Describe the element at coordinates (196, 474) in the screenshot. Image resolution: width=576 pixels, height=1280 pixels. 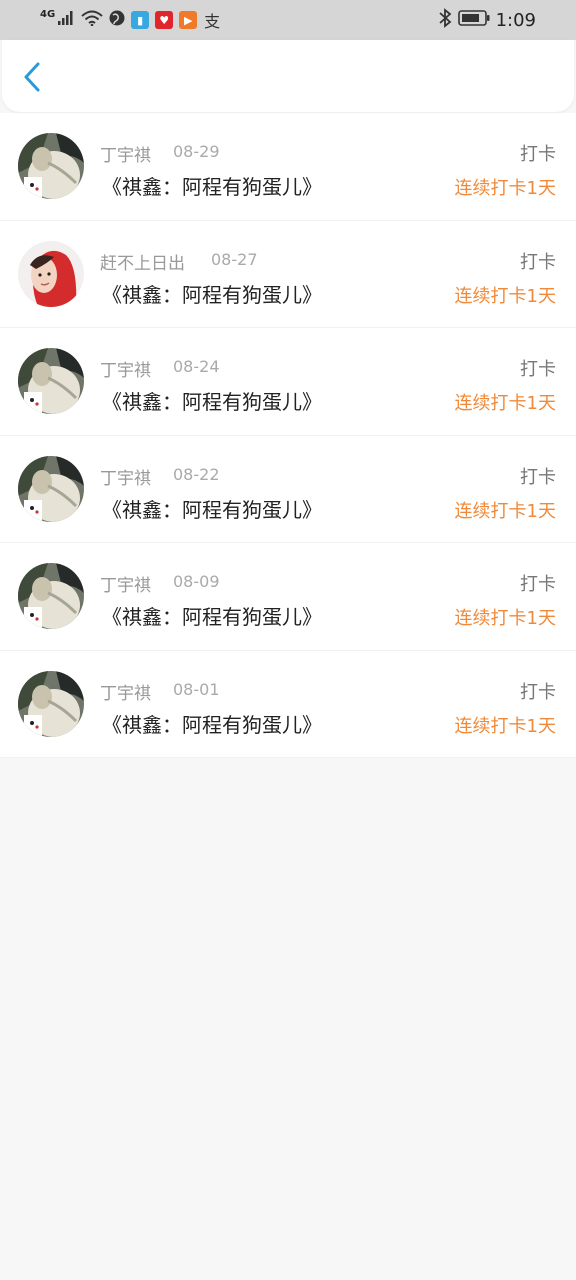
I see `checkin-date: 08-22` at that location.